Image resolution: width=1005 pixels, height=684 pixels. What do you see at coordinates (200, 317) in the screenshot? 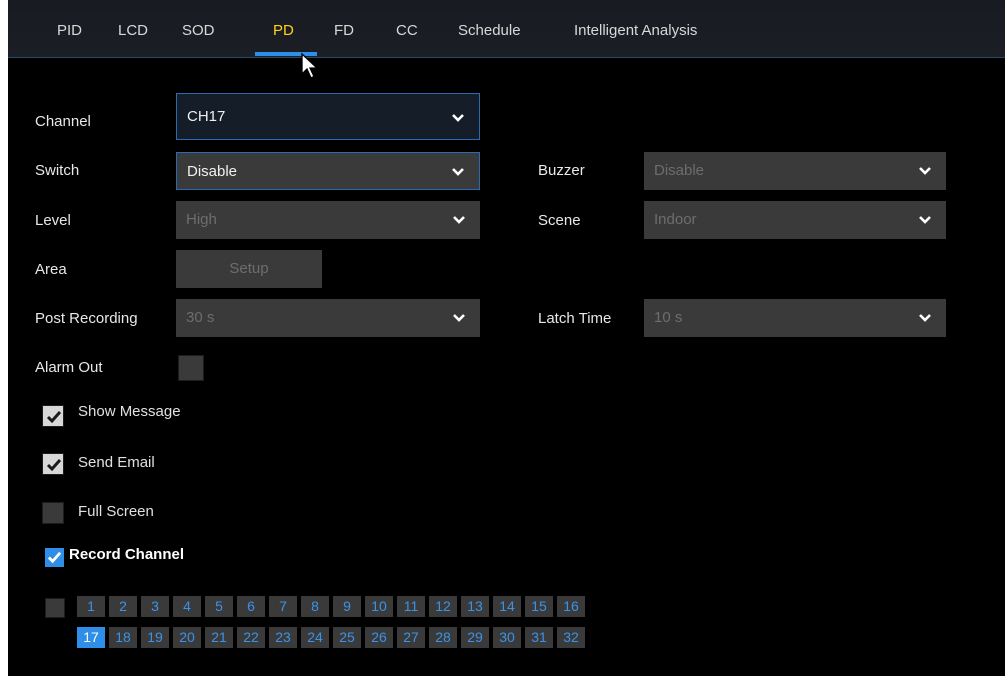
I see `post-recording-value: 30 s` at bounding box center [200, 317].